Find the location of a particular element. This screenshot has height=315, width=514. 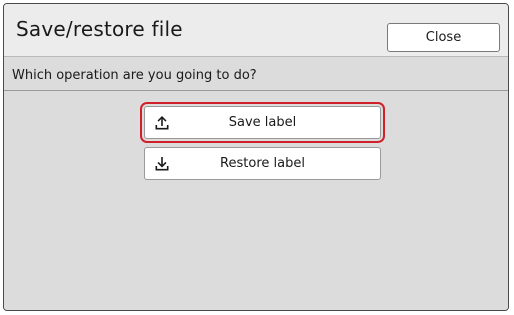

restore-label-button: Restore label is located at coordinates (262, 163).